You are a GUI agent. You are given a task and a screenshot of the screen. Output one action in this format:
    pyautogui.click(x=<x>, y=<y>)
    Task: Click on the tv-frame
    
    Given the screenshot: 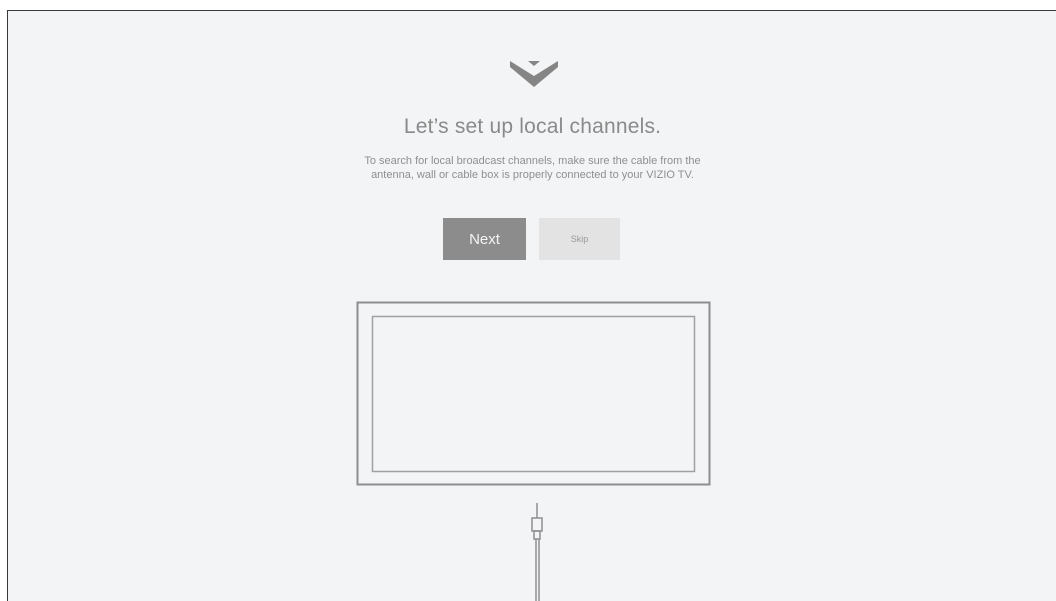 What is the action you would take?
    pyautogui.click(x=533, y=393)
    